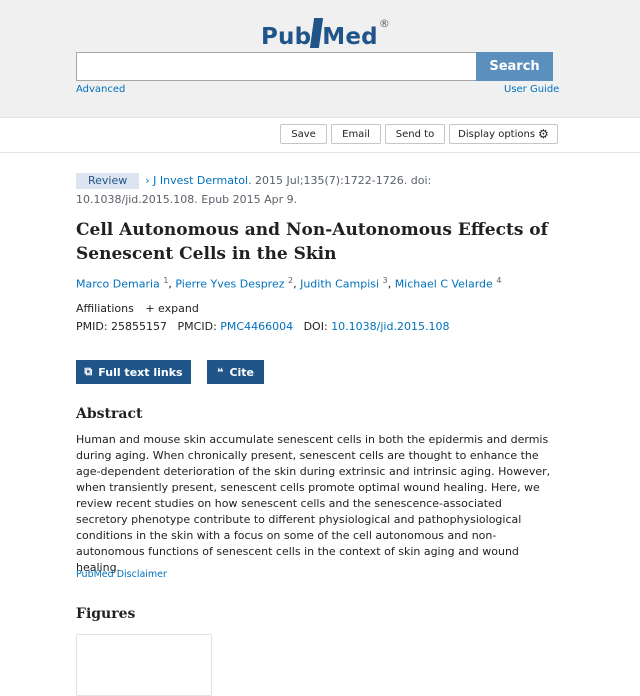  I want to click on review-badge: Review, so click(108, 181).